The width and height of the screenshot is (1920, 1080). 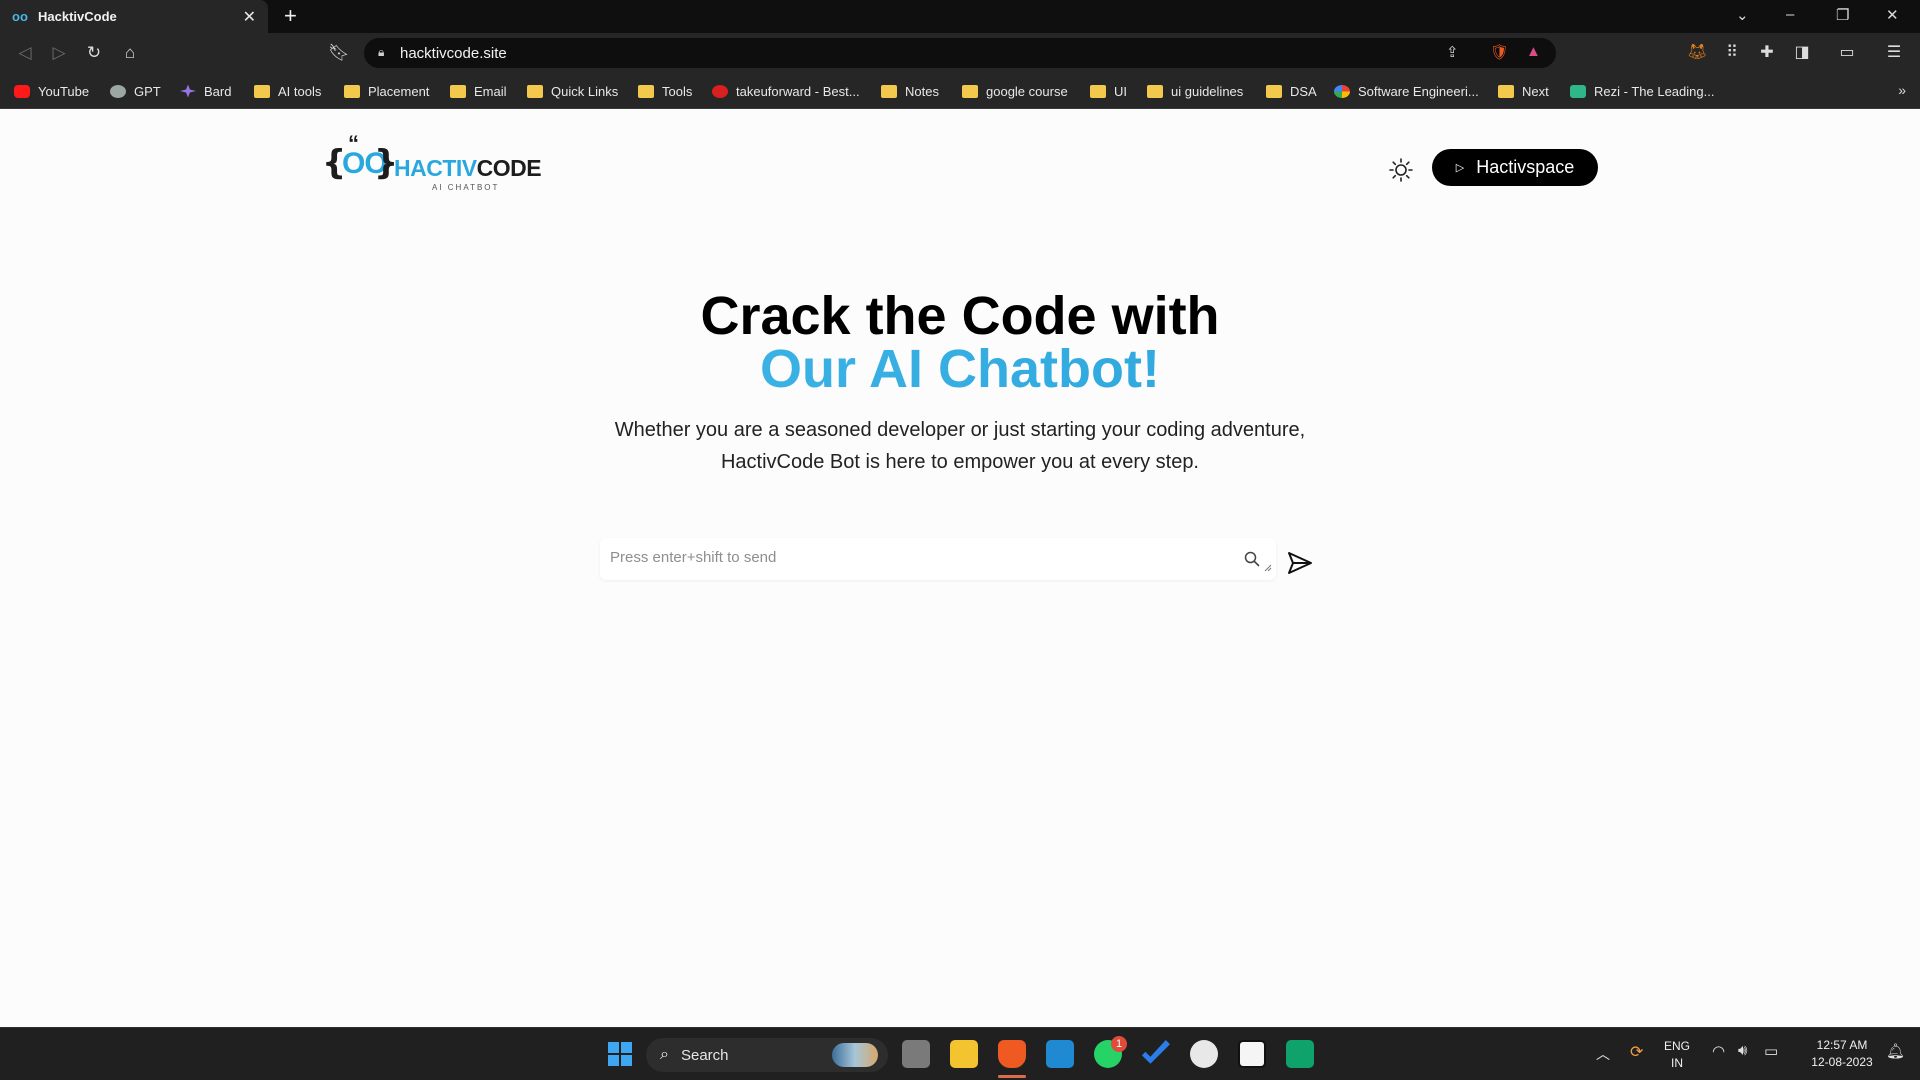 I want to click on bookmark-quick-links: Quick Links, so click(x=572, y=91).